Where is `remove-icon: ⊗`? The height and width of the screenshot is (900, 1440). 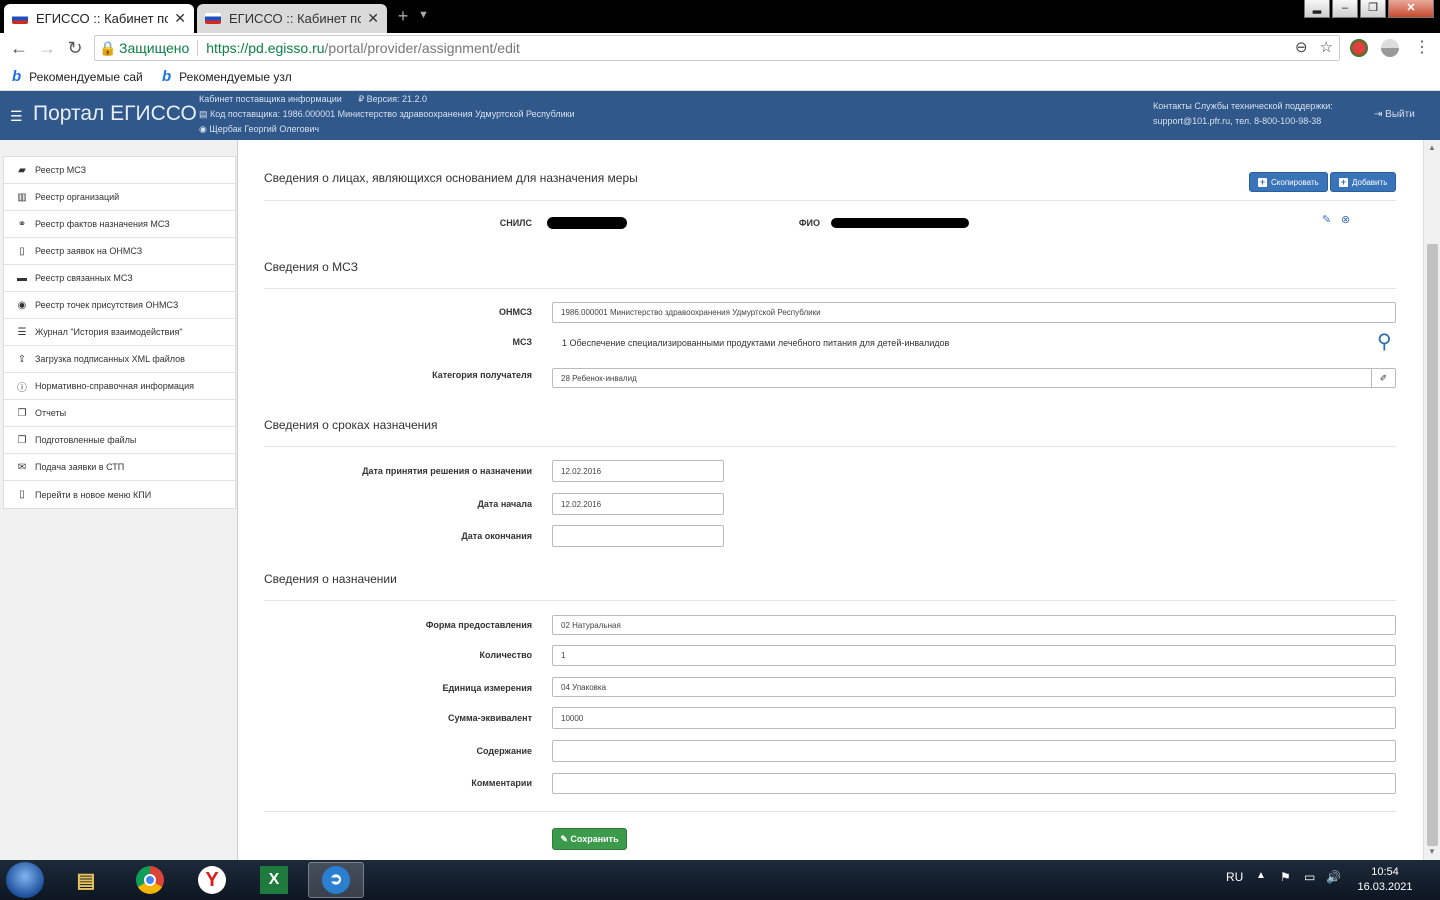 remove-icon: ⊗ is located at coordinates (1345, 219).